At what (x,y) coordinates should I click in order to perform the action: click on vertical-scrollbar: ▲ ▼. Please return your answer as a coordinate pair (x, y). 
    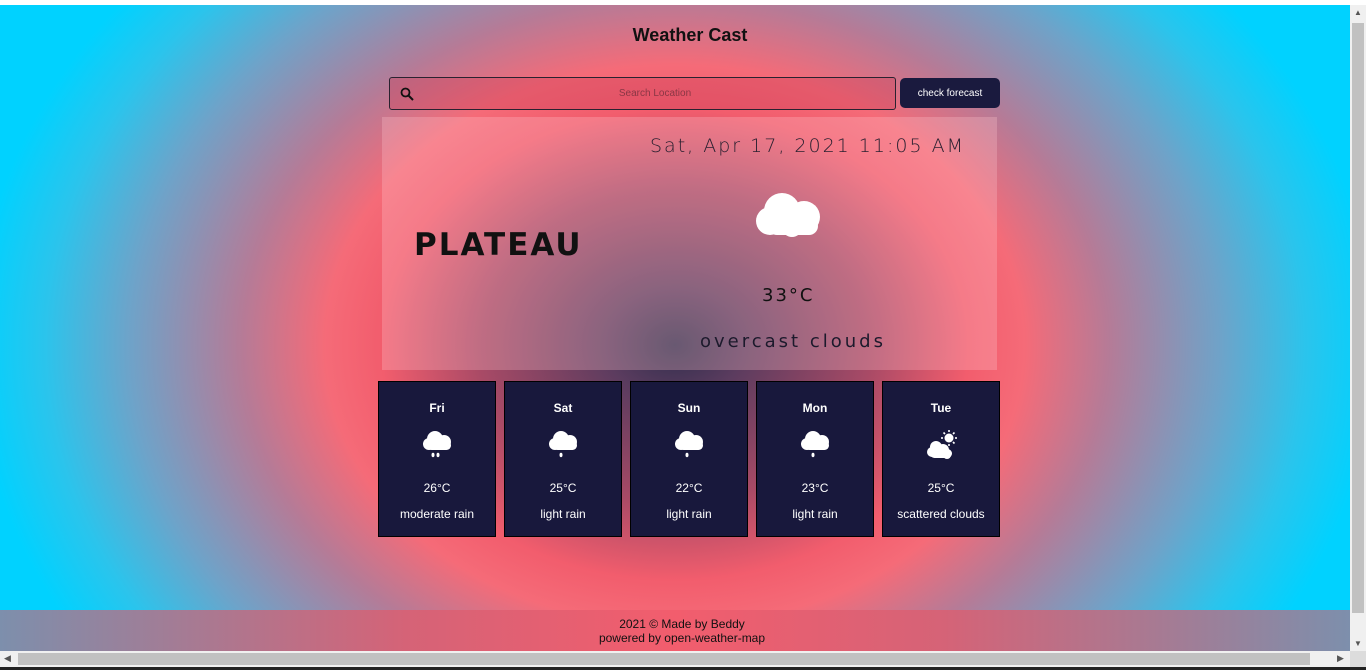
    Looking at the image, I should click on (1358, 328).